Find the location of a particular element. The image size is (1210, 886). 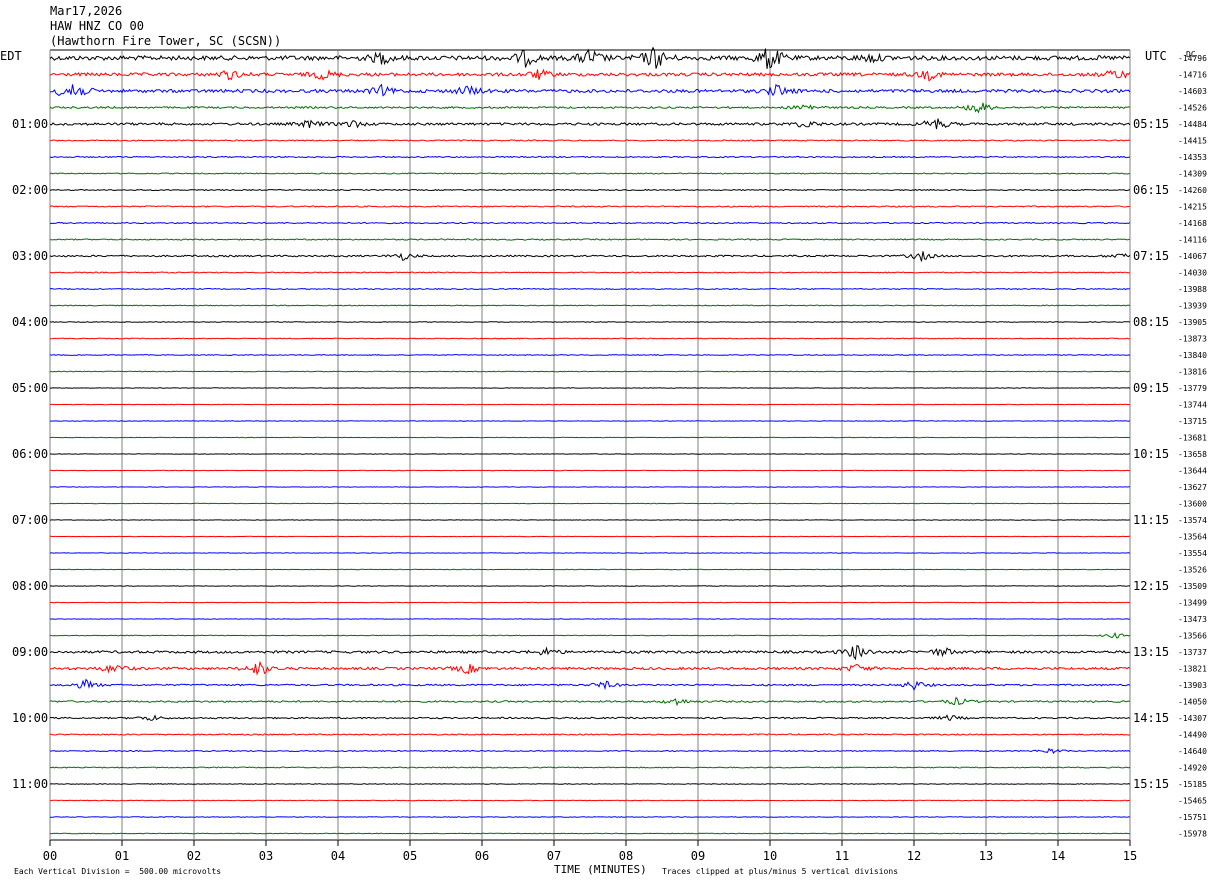

left-hour-label: 10:00 is located at coordinates (30, 718).